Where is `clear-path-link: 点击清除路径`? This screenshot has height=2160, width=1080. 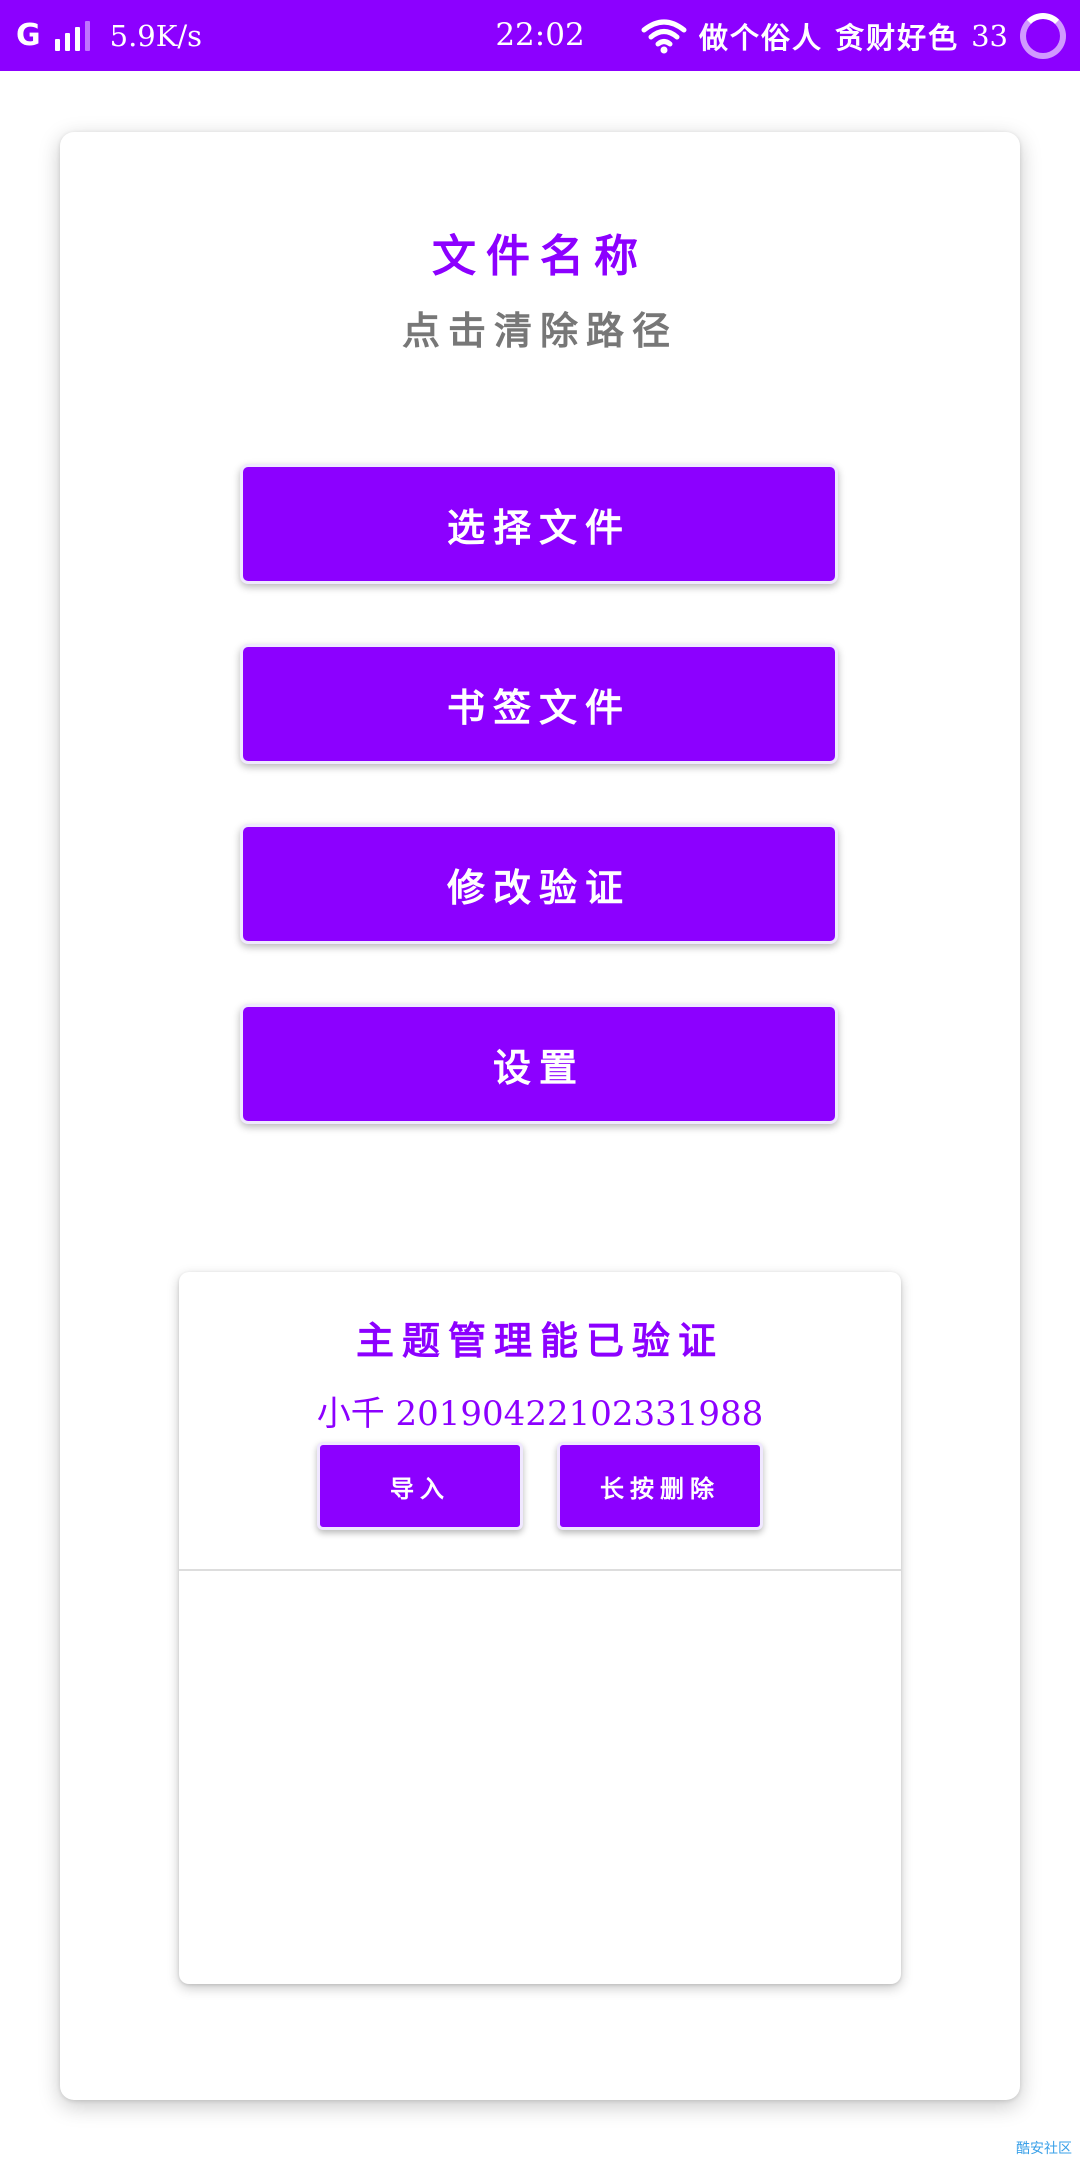
clear-path-link: 点击清除路径 is located at coordinates (540, 327).